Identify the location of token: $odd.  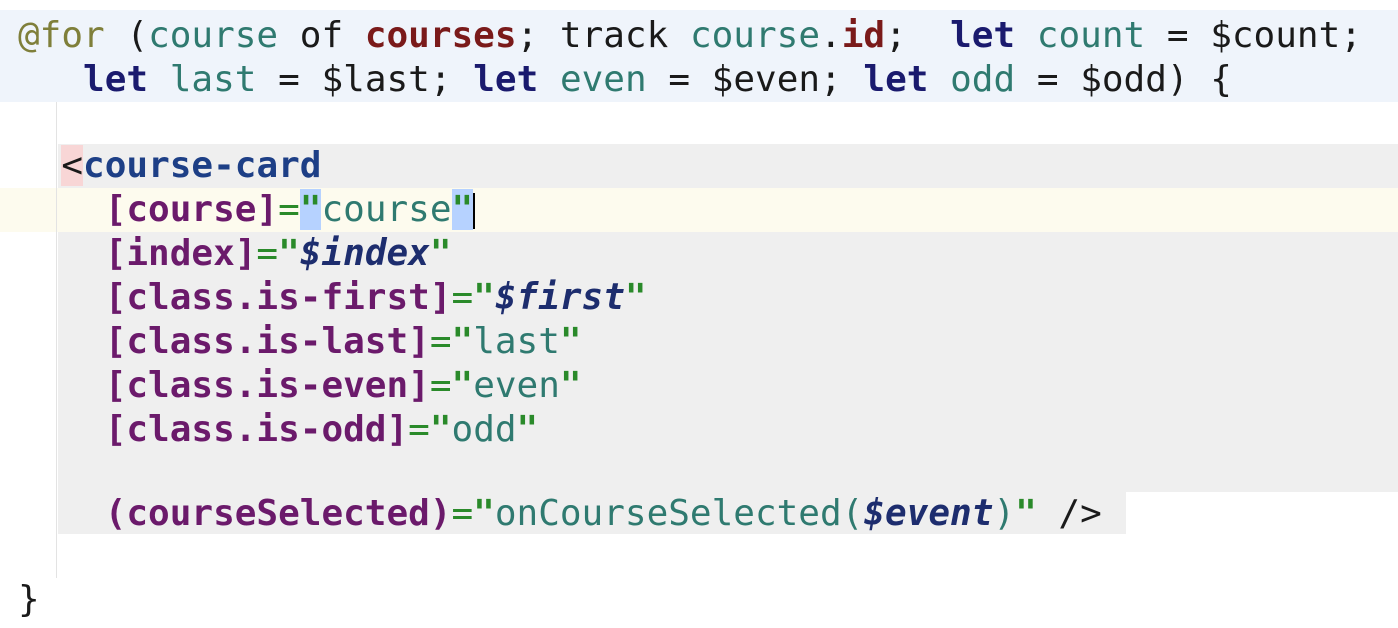
(1123, 79).